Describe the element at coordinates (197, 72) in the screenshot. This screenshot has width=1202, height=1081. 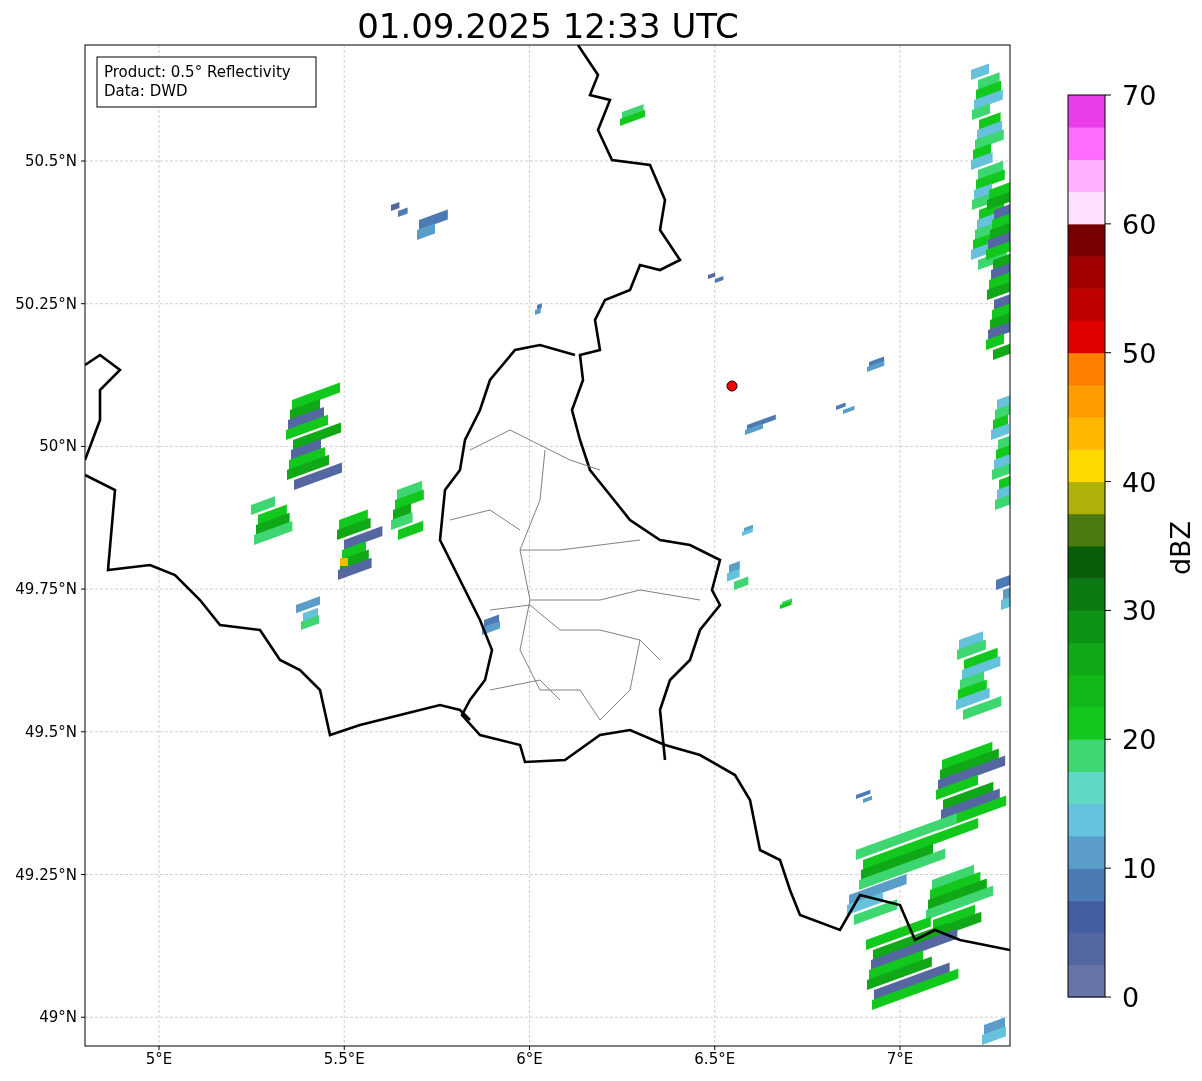
I see `info-text: Product: 0.5° Reflectivity` at that location.